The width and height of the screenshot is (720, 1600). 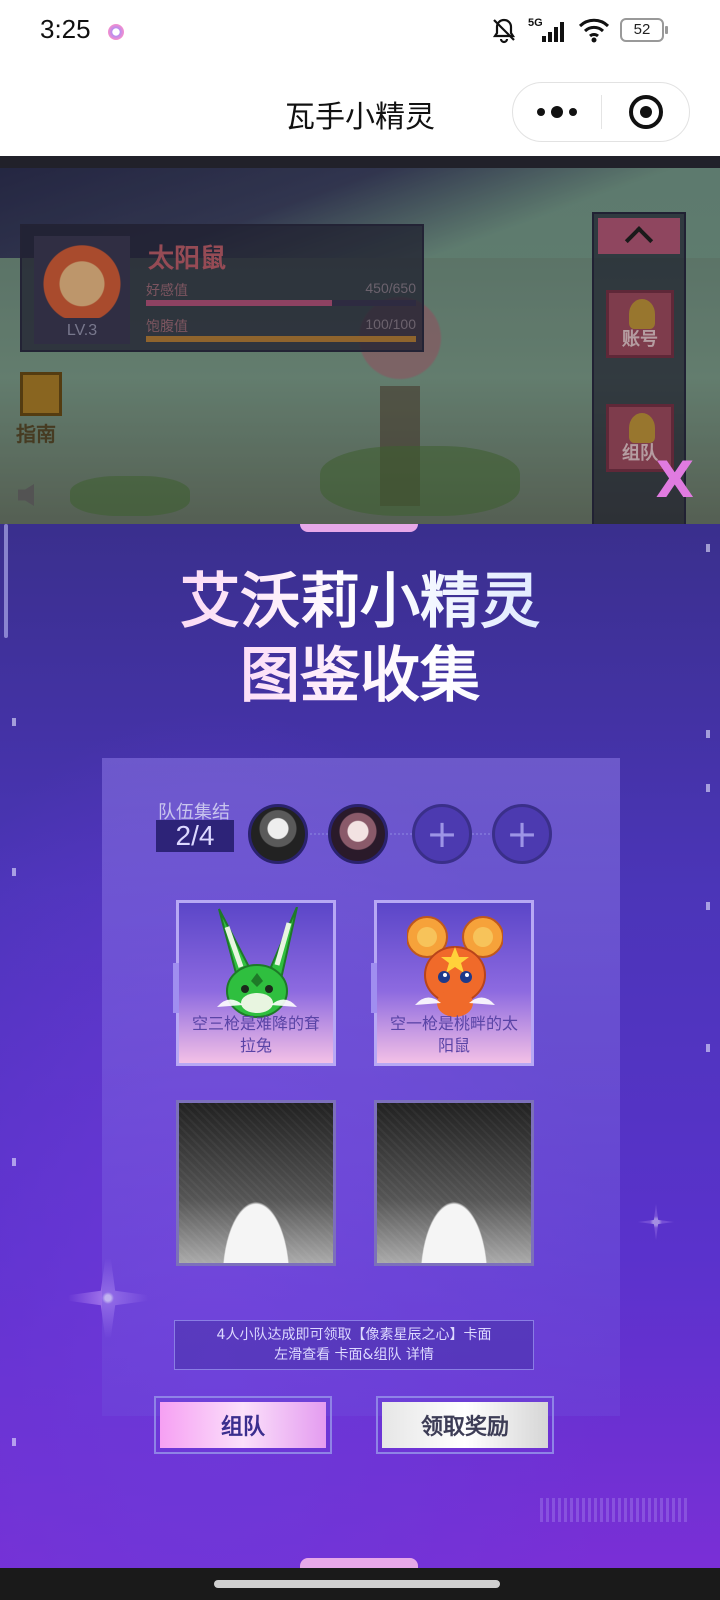 I want to click on notice-line1: 4人小队达成即可领取【像素星辰之心】卡面, so click(x=354, y=1335).